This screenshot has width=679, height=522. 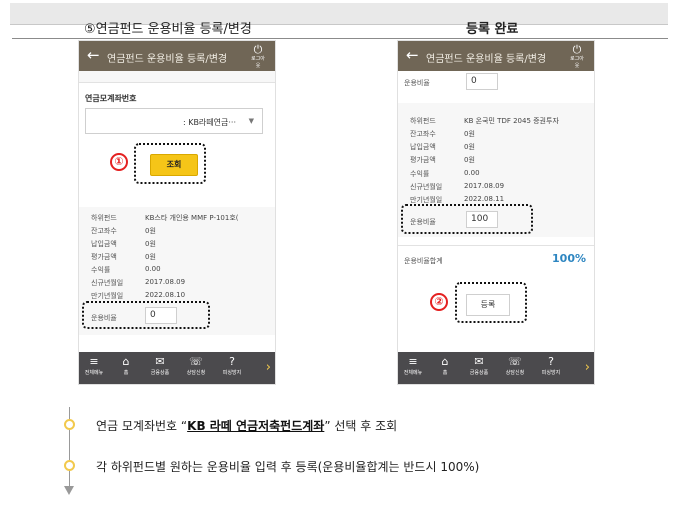 What do you see at coordinates (142, 426) in the screenshot?
I see `step-1-prefix: 연금 모계좌번호 “` at bounding box center [142, 426].